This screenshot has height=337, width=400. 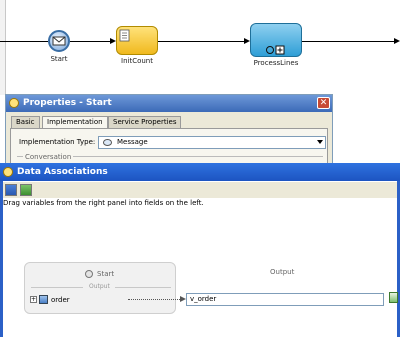 What do you see at coordinates (57, 142) in the screenshot?
I see `impl-type-label: Implementation Type:` at bounding box center [57, 142].